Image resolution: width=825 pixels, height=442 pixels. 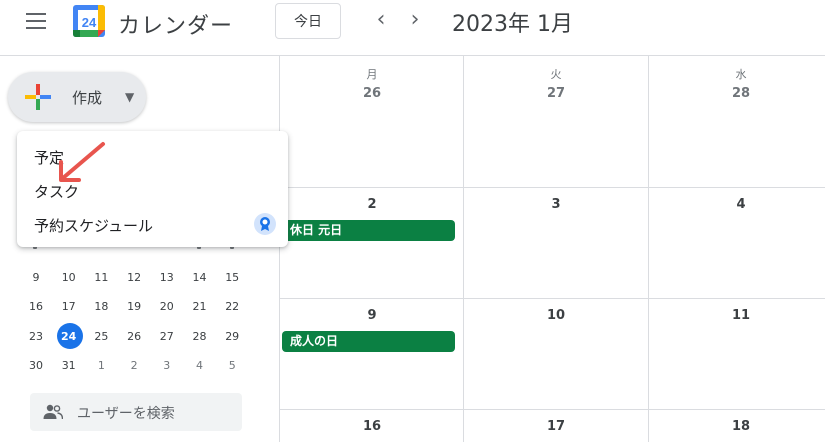 What do you see at coordinates (69, 337) in the screenshot?
I see `mini-calendar-day: 24` at bounding box center [69, 337].